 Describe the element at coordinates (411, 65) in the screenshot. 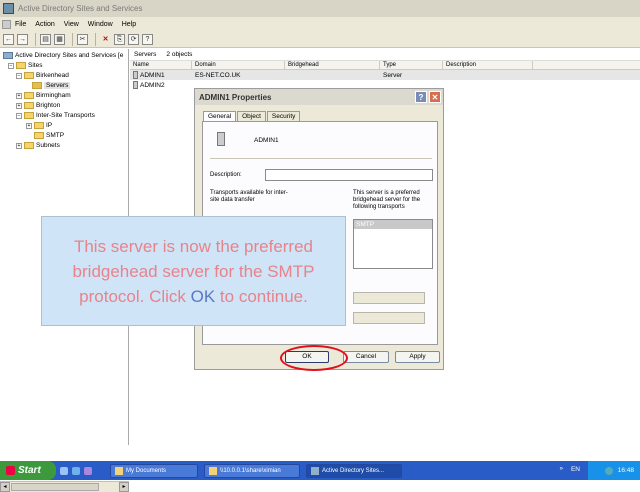

I see `column-type: Type` at that location.